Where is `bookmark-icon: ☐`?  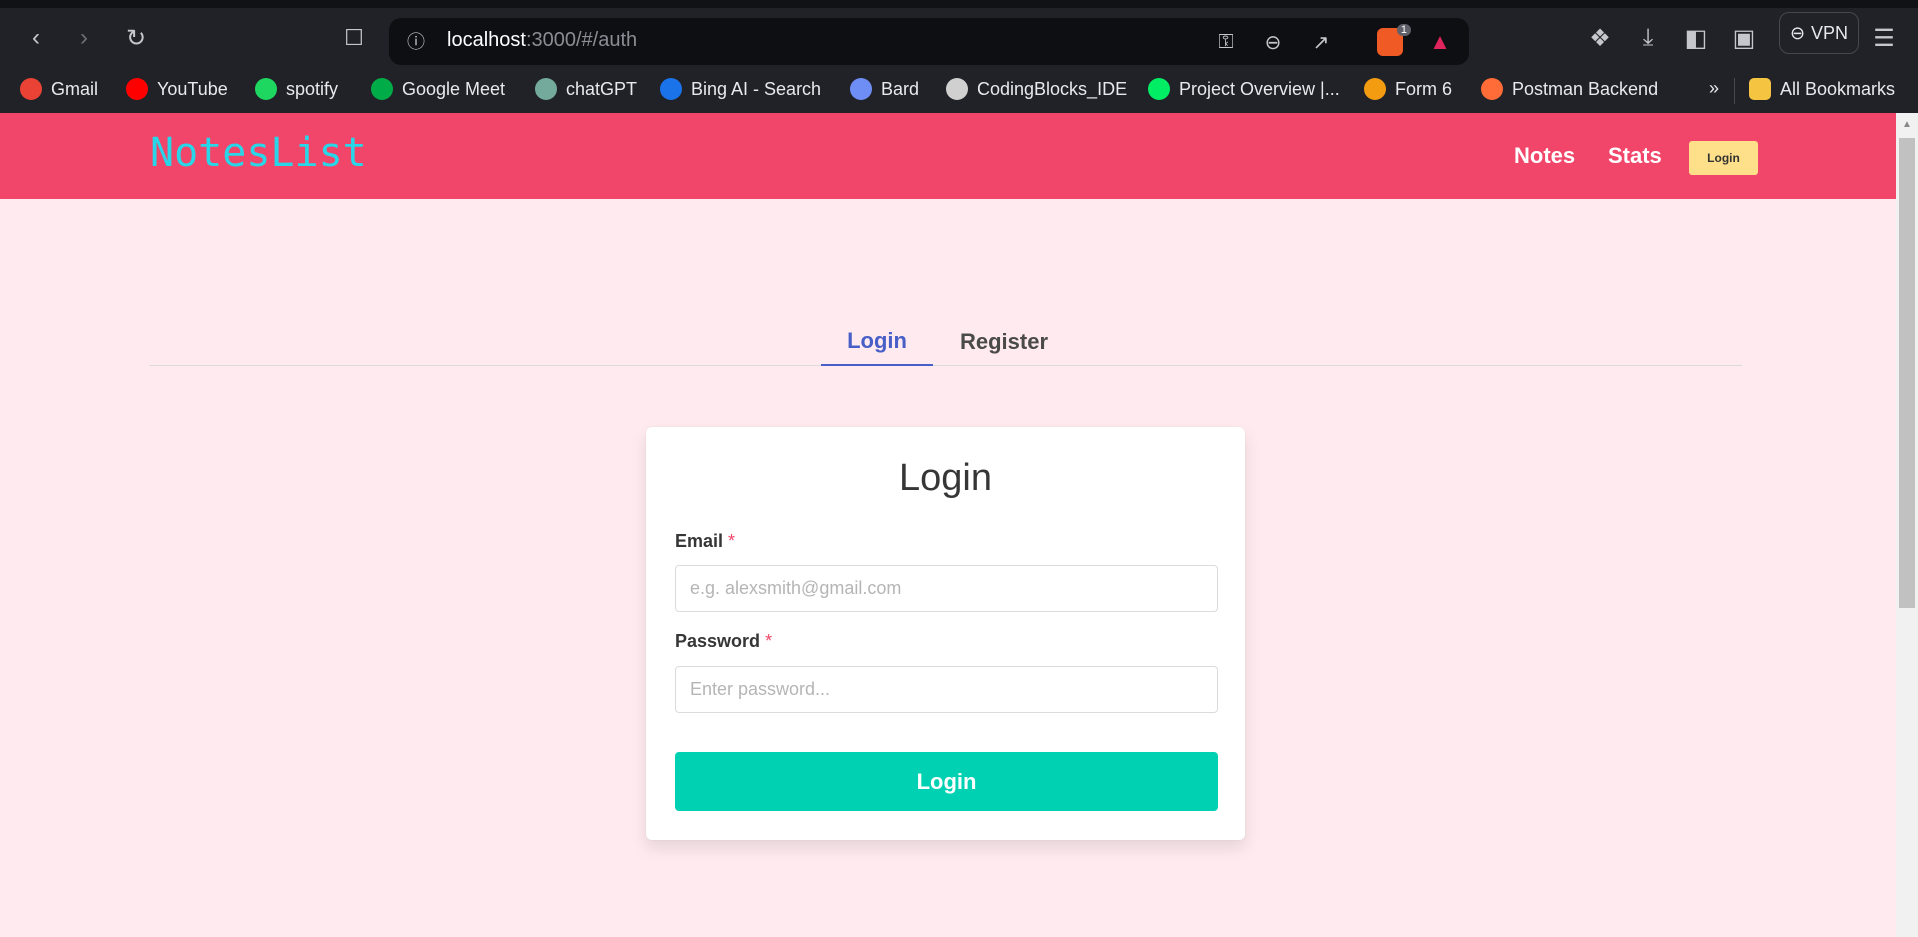
bookmark-icon: ☐ is located at coordinates (354, 38).